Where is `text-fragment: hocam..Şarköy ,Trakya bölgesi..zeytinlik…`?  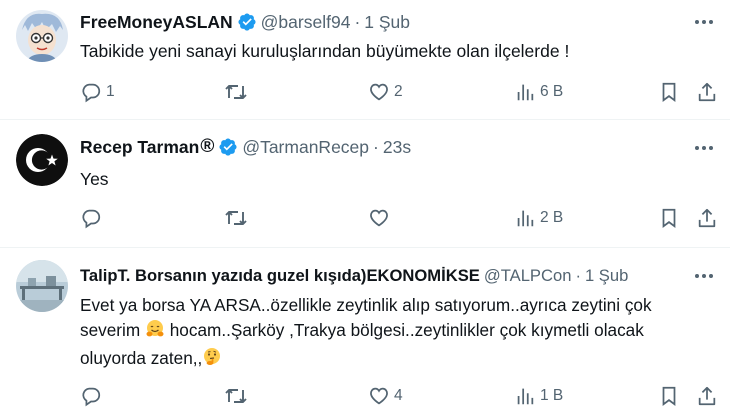 text-fragment: hocam..Şarköy ,Trakya bölgesi..zeytinlik… is located at coordinates (404, 330).